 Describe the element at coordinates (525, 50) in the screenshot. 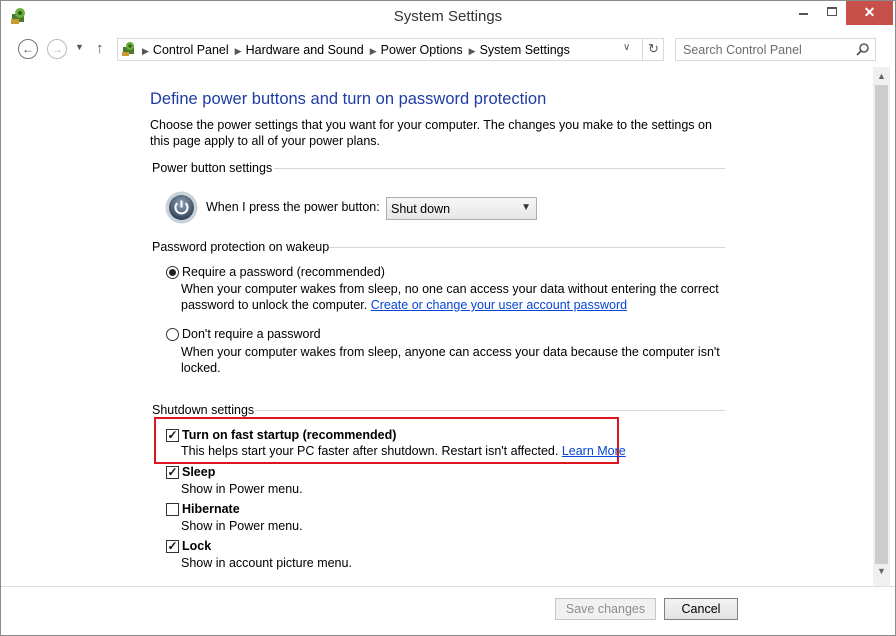

I see `breadcrumb-system-settings: System Settings` at that location.